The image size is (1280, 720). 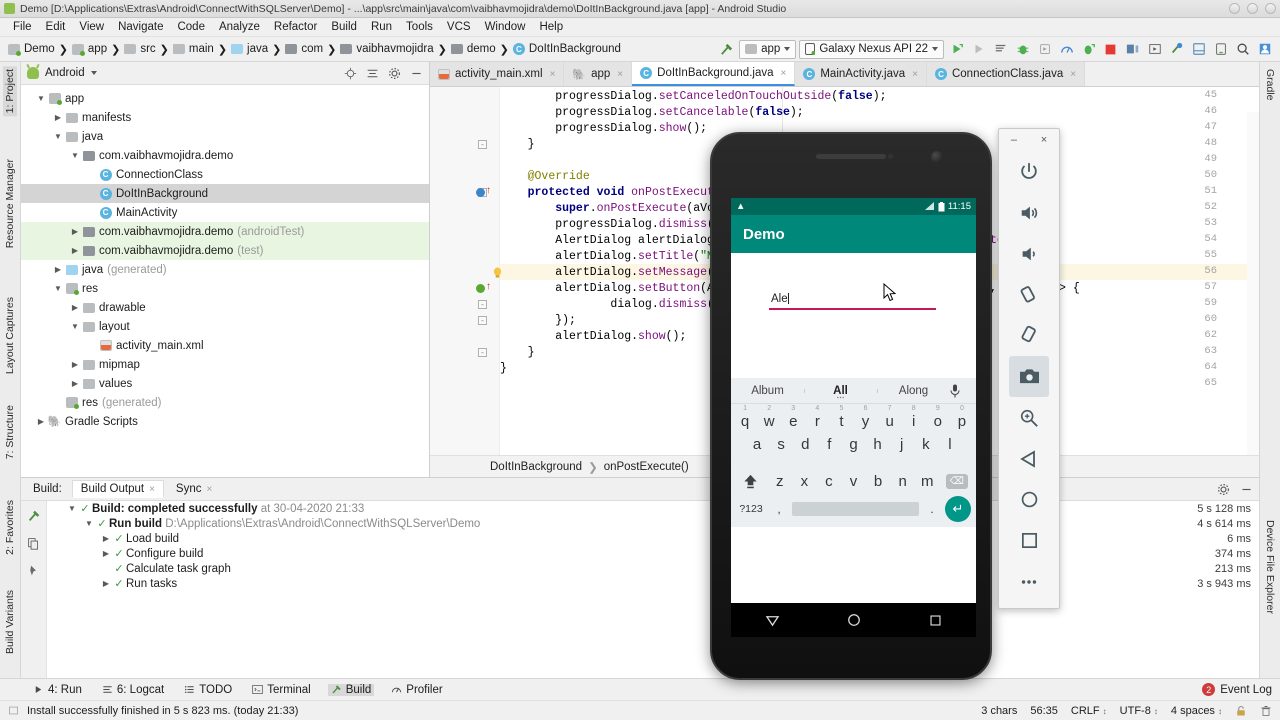 I want to click on power-icon, so click(x=1029, y=171).